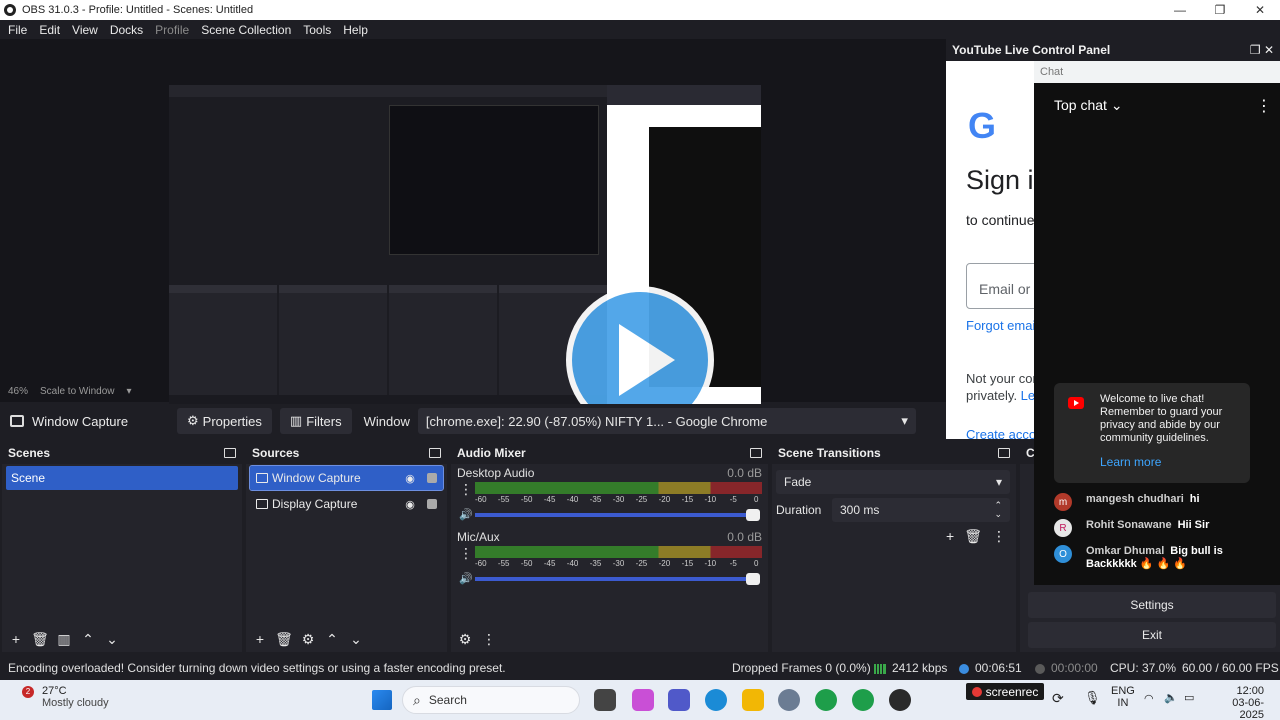 The image size is (1280, 720). What do you see at coordinates (643, 700) in the screenshot?
I see `copilot-icon` at bounding box center [643, 700].